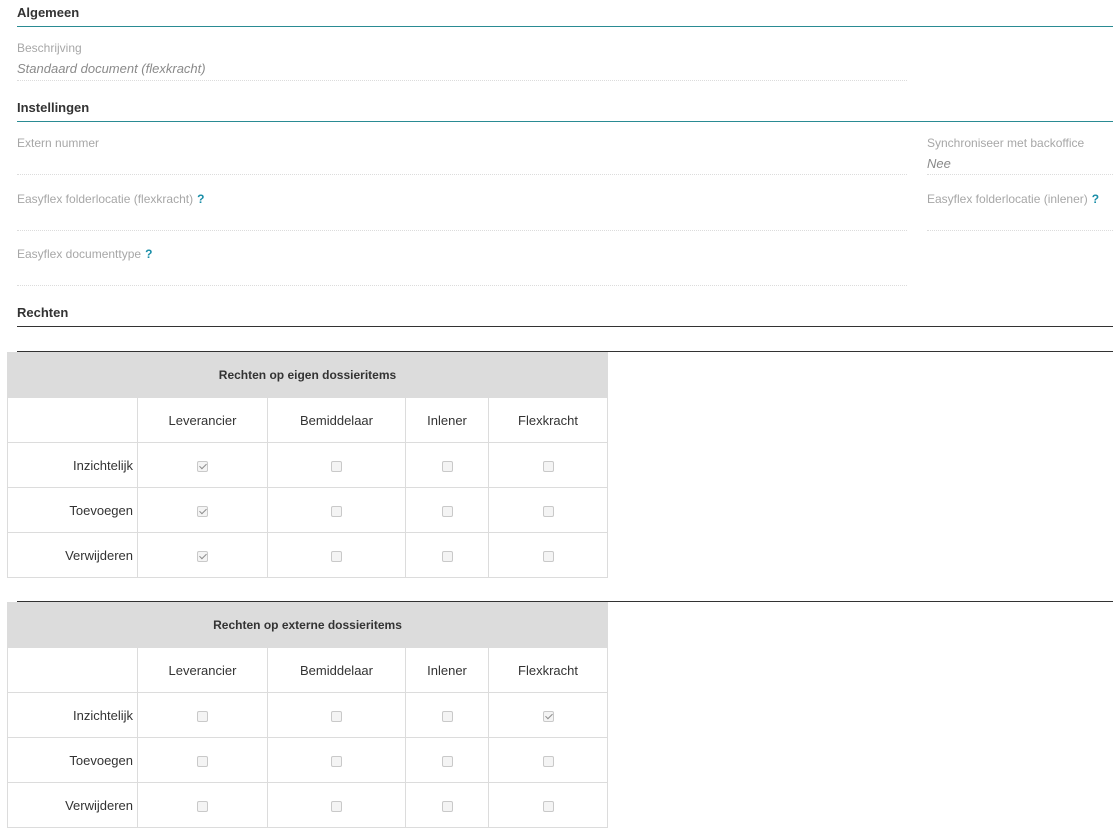  What do you see at coordinates (462, 266) in the screenshot?
I see `field-documenttype: Easyflex documenttype?` at bounding box center [462, 266].